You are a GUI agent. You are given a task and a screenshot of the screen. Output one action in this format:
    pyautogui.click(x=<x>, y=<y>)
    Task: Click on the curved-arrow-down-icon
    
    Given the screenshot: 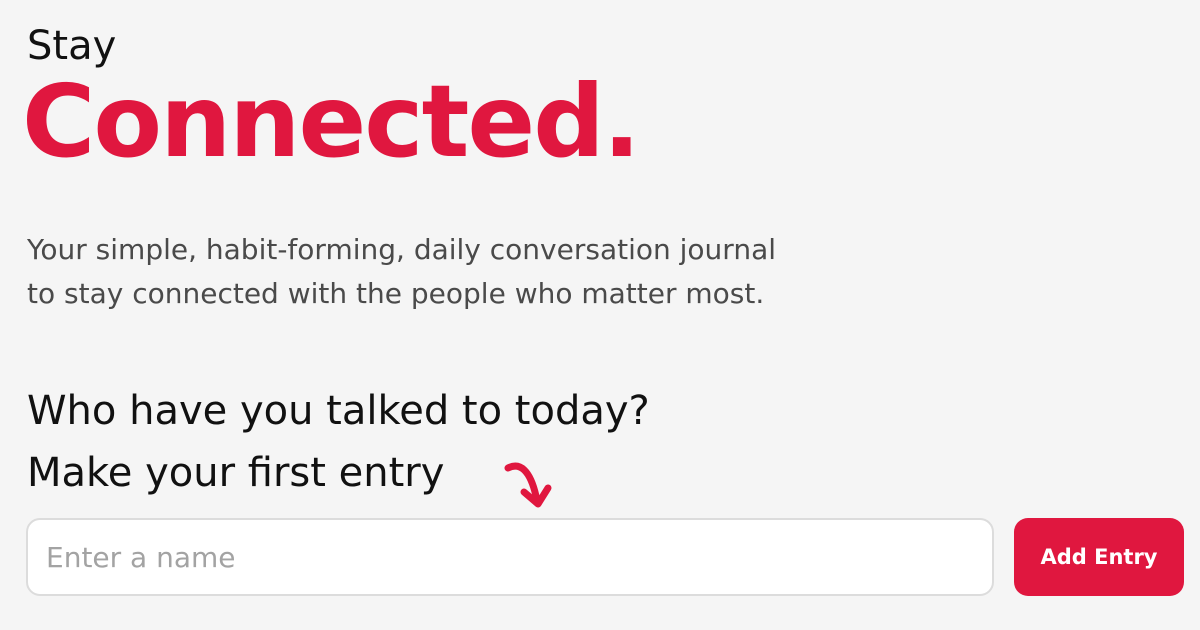 What is the action you would take?
    pyautogui.click(x=528, y=485)
    